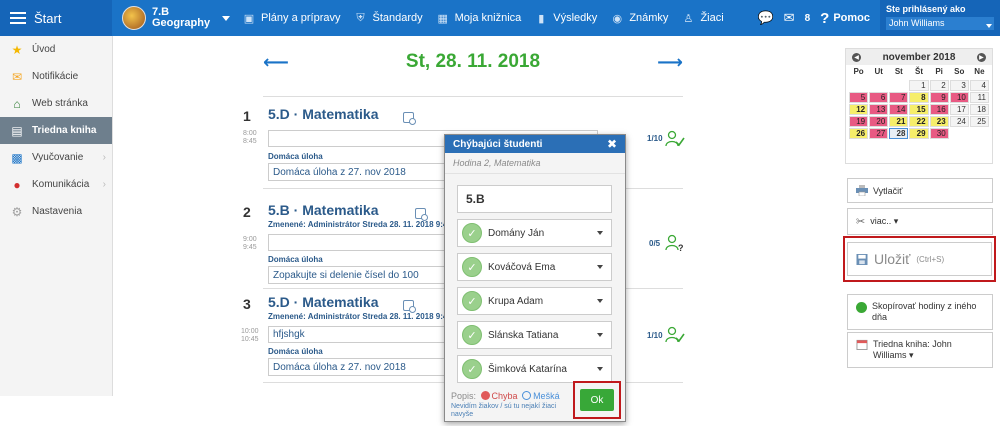 The width and height of the screenshot is (1000, 426). What do you see at coordinates (959, 85) in the screenshot?
I see `calendar-day: 3` at bounding box center [959, 85].